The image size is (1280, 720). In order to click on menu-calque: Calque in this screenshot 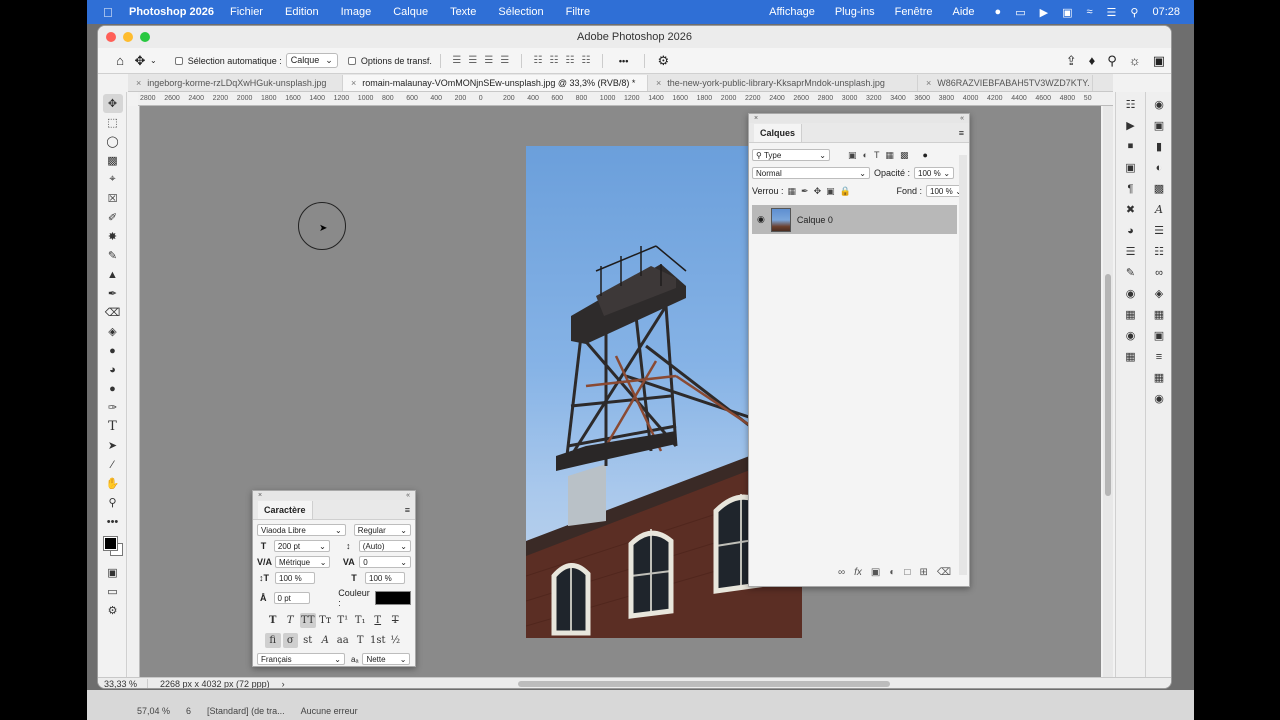, I will do `click(410, 12)`.